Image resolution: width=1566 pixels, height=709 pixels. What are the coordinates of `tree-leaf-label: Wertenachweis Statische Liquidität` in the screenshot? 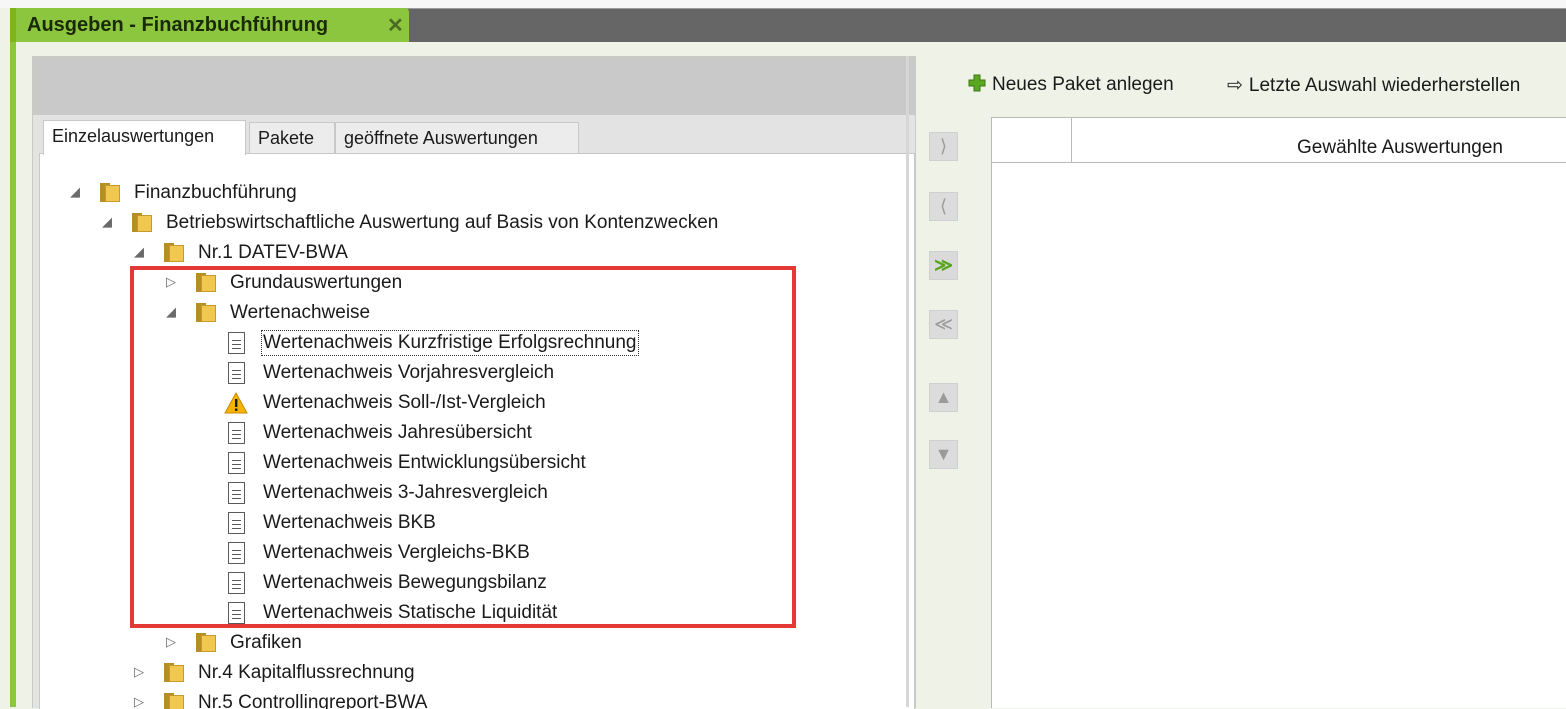 It's located at (410, 612).